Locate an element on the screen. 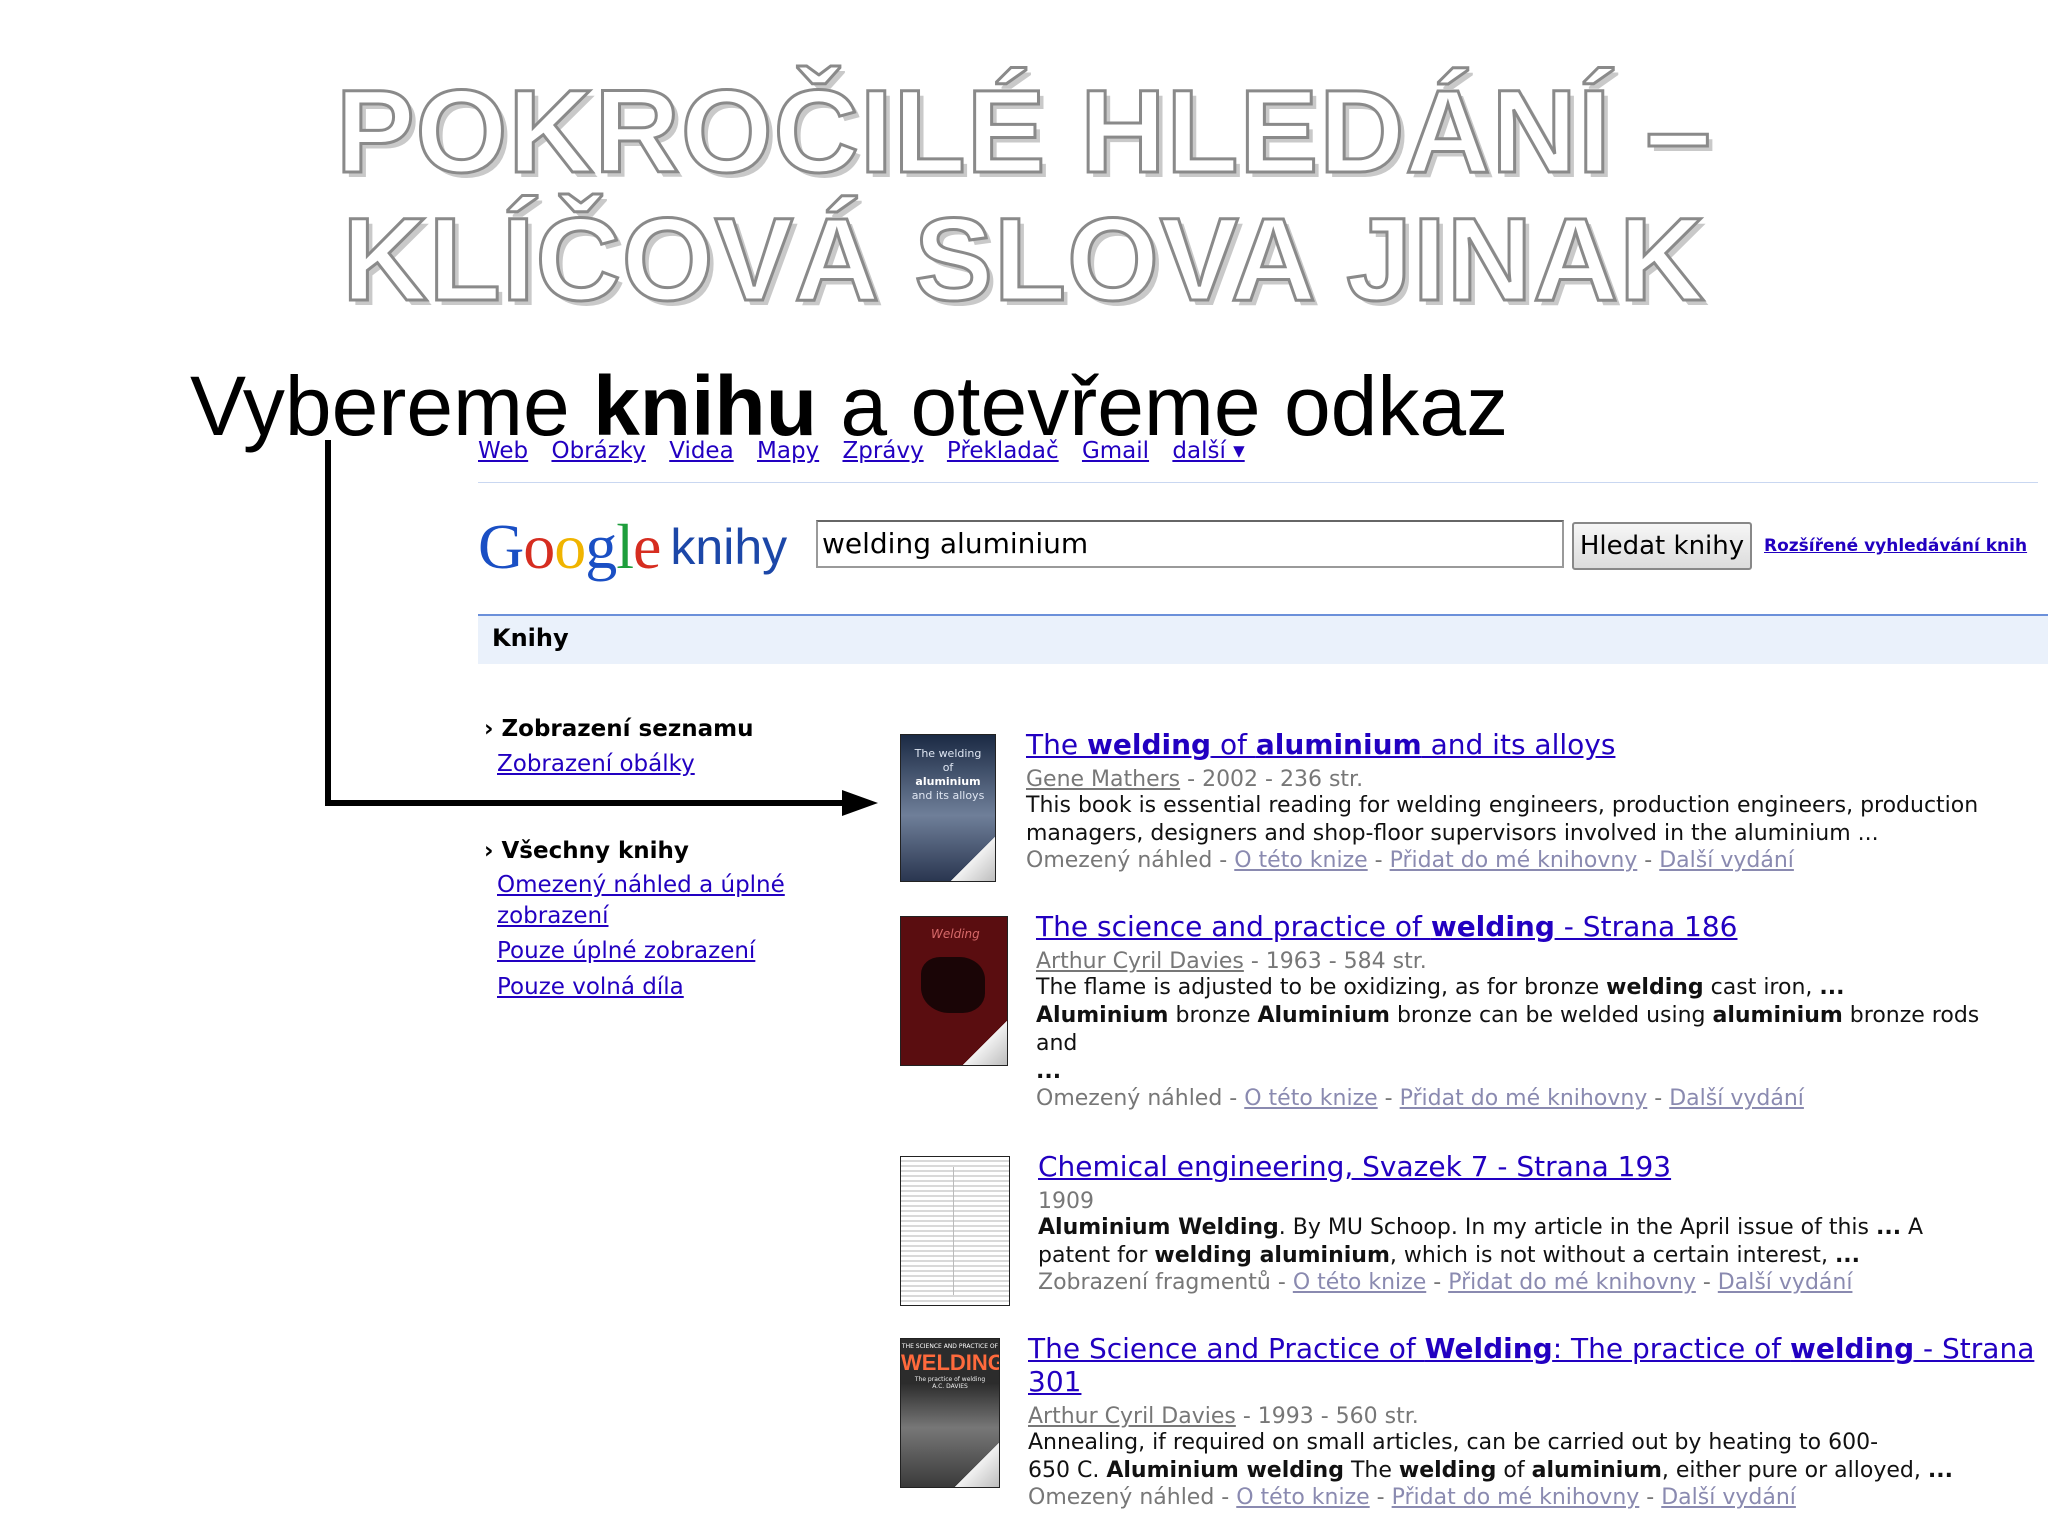  arrow-head-icon is located at coordinates (860, 803).